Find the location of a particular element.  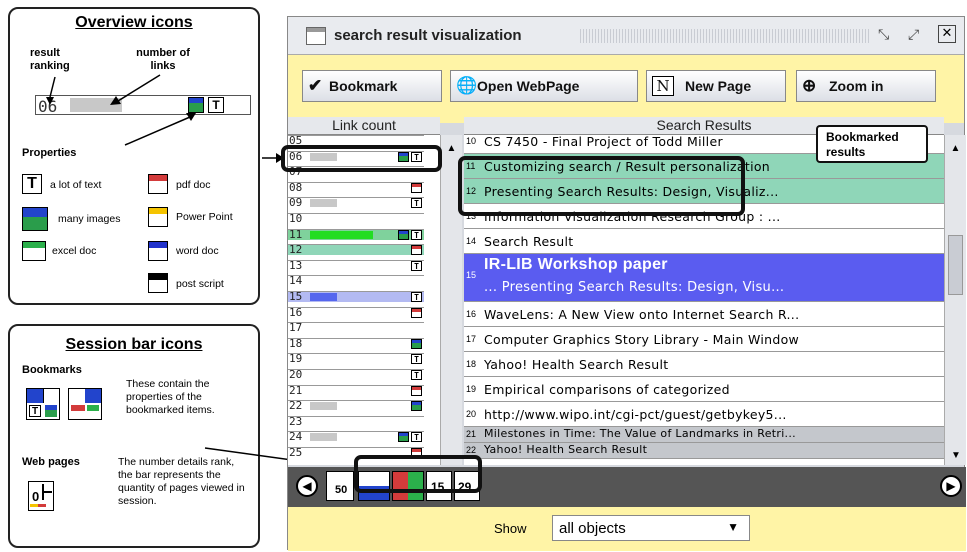

link-count-row: 11 T is located at coordinates (356, 234).